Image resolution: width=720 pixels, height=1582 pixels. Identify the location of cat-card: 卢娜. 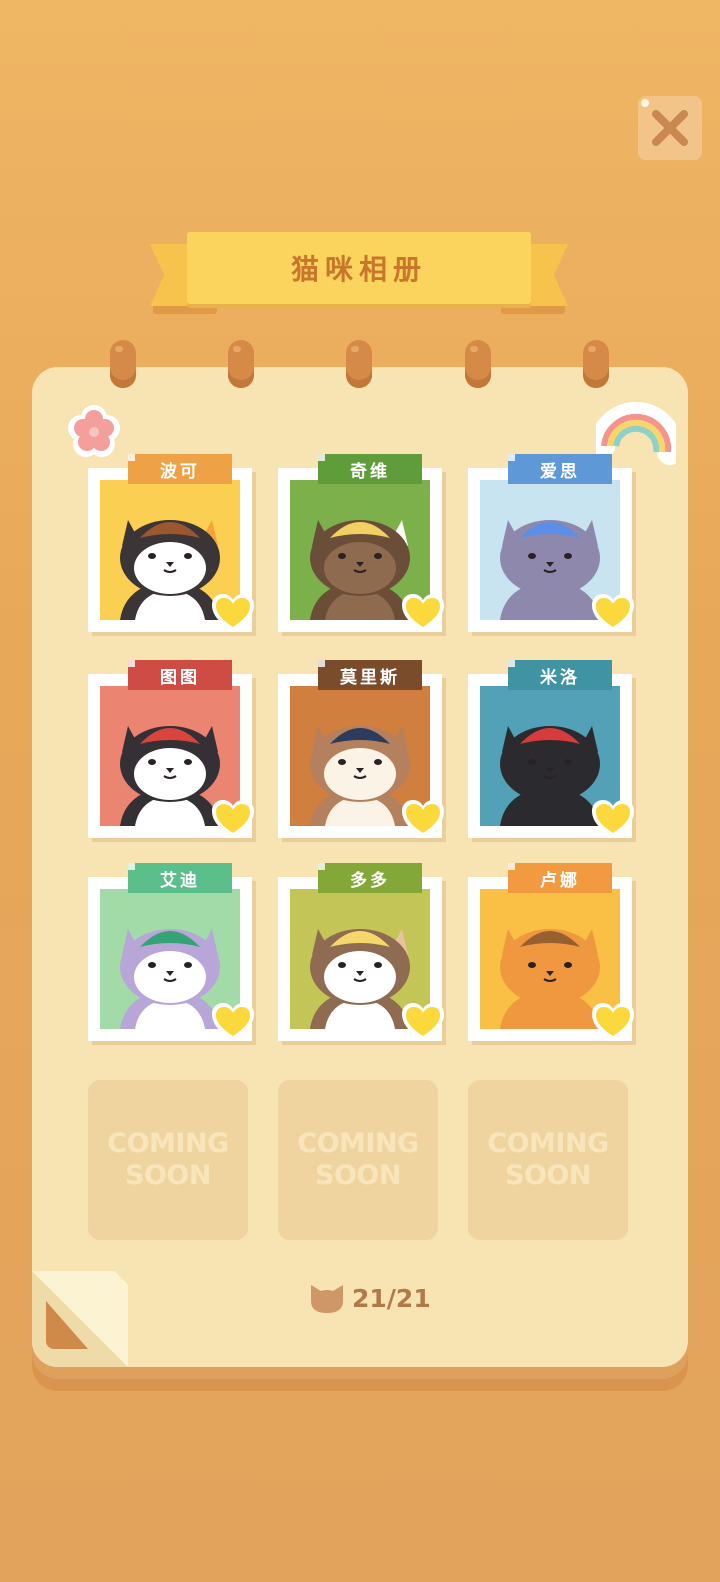
(551, 952).